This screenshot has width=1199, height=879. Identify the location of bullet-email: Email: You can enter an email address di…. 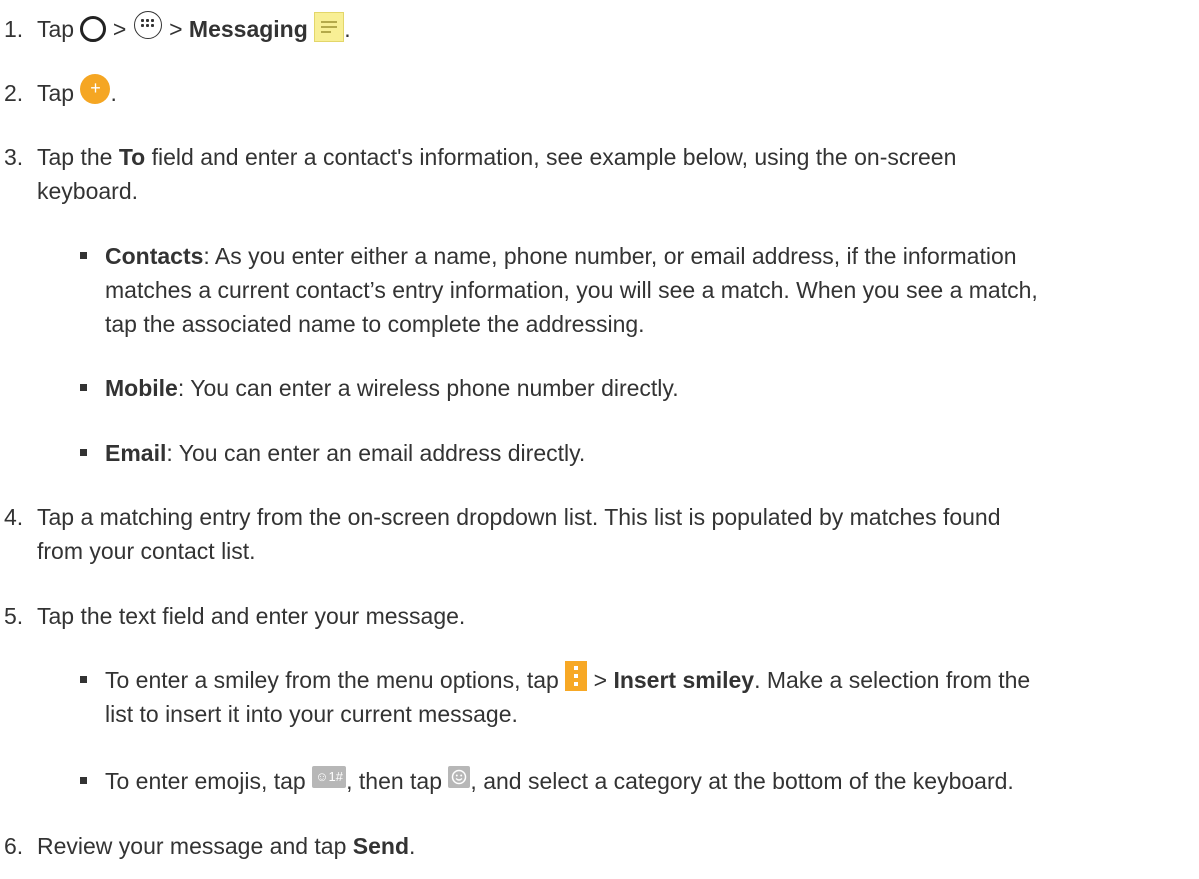
(639, 453).